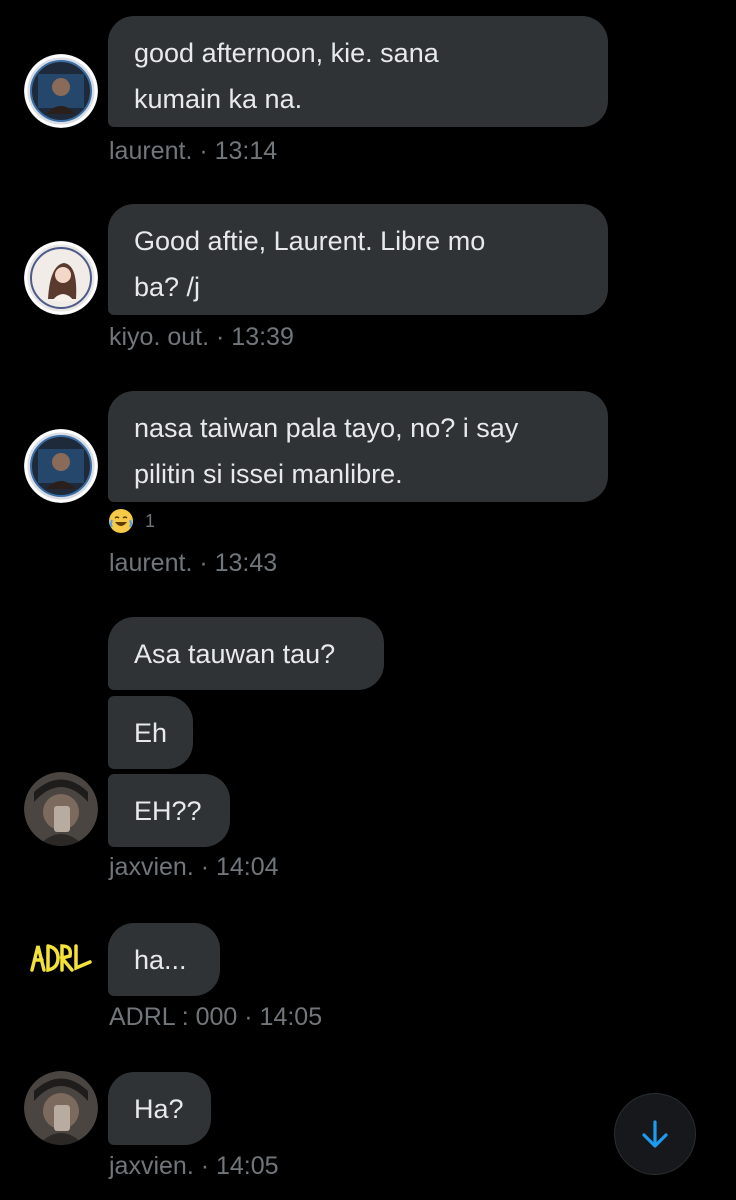 Image resolution: width=736 pixels, height=1200 pixels. I want to click on message-text-line: Good aftie, Laurent. Libre mo, so click(310, 241).